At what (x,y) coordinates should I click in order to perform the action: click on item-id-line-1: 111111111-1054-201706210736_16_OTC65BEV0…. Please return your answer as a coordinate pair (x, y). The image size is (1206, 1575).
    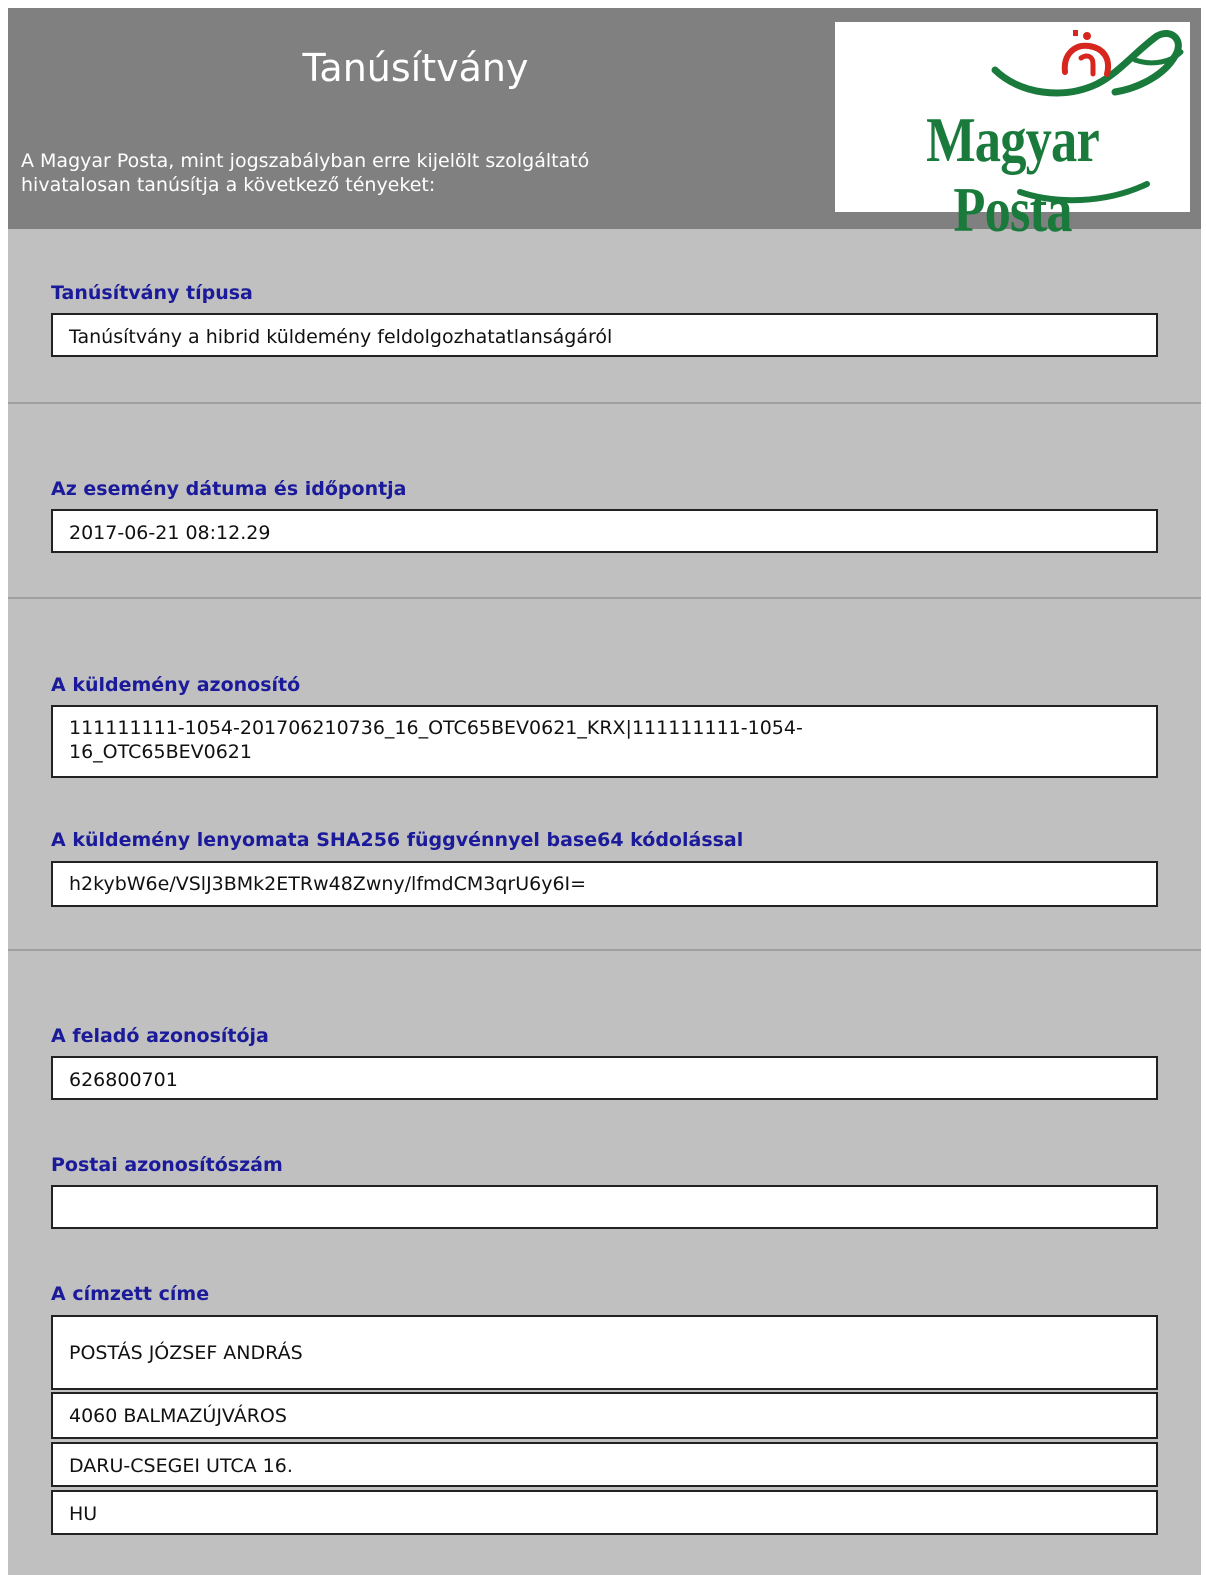
    Looking at the image, I should click on (436, 728).